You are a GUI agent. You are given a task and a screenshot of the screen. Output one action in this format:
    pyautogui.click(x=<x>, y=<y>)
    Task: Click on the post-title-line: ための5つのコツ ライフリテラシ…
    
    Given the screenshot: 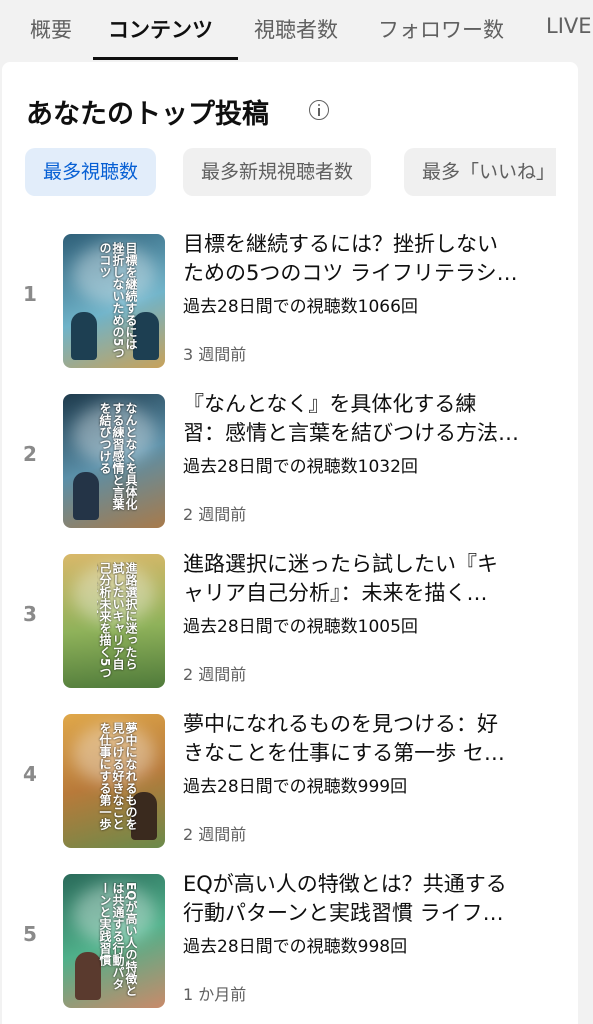 What is the action you would take?
    pyautogui.click(x=350, y=273)
    